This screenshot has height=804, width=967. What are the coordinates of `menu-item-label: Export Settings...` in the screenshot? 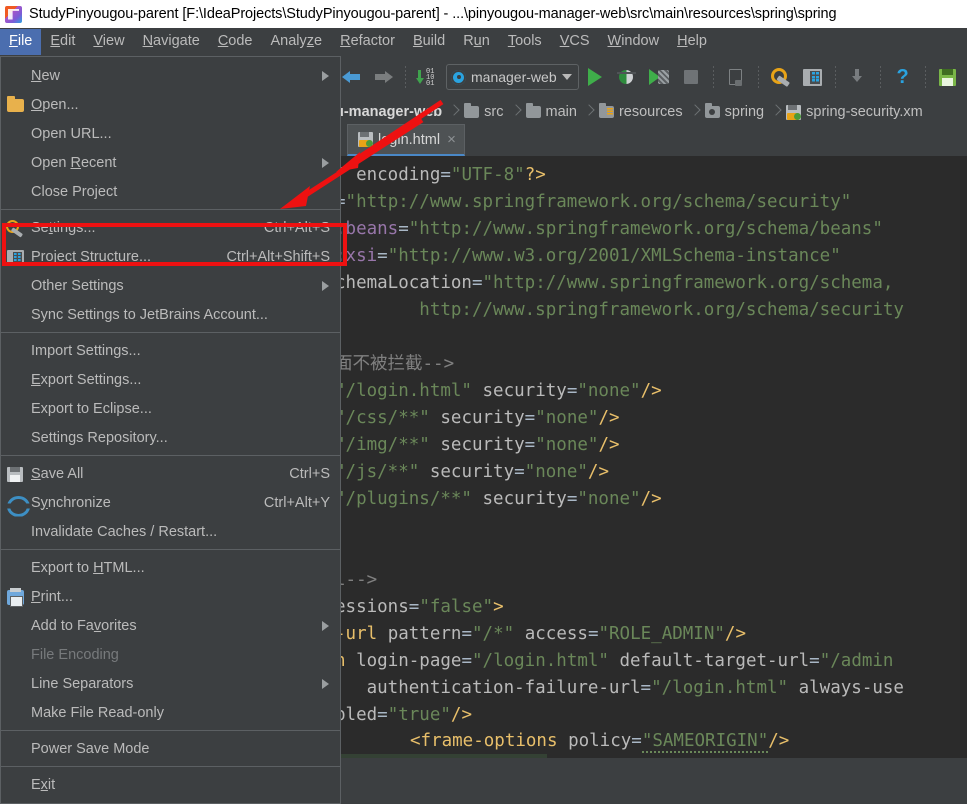 It's located at (86, 379).